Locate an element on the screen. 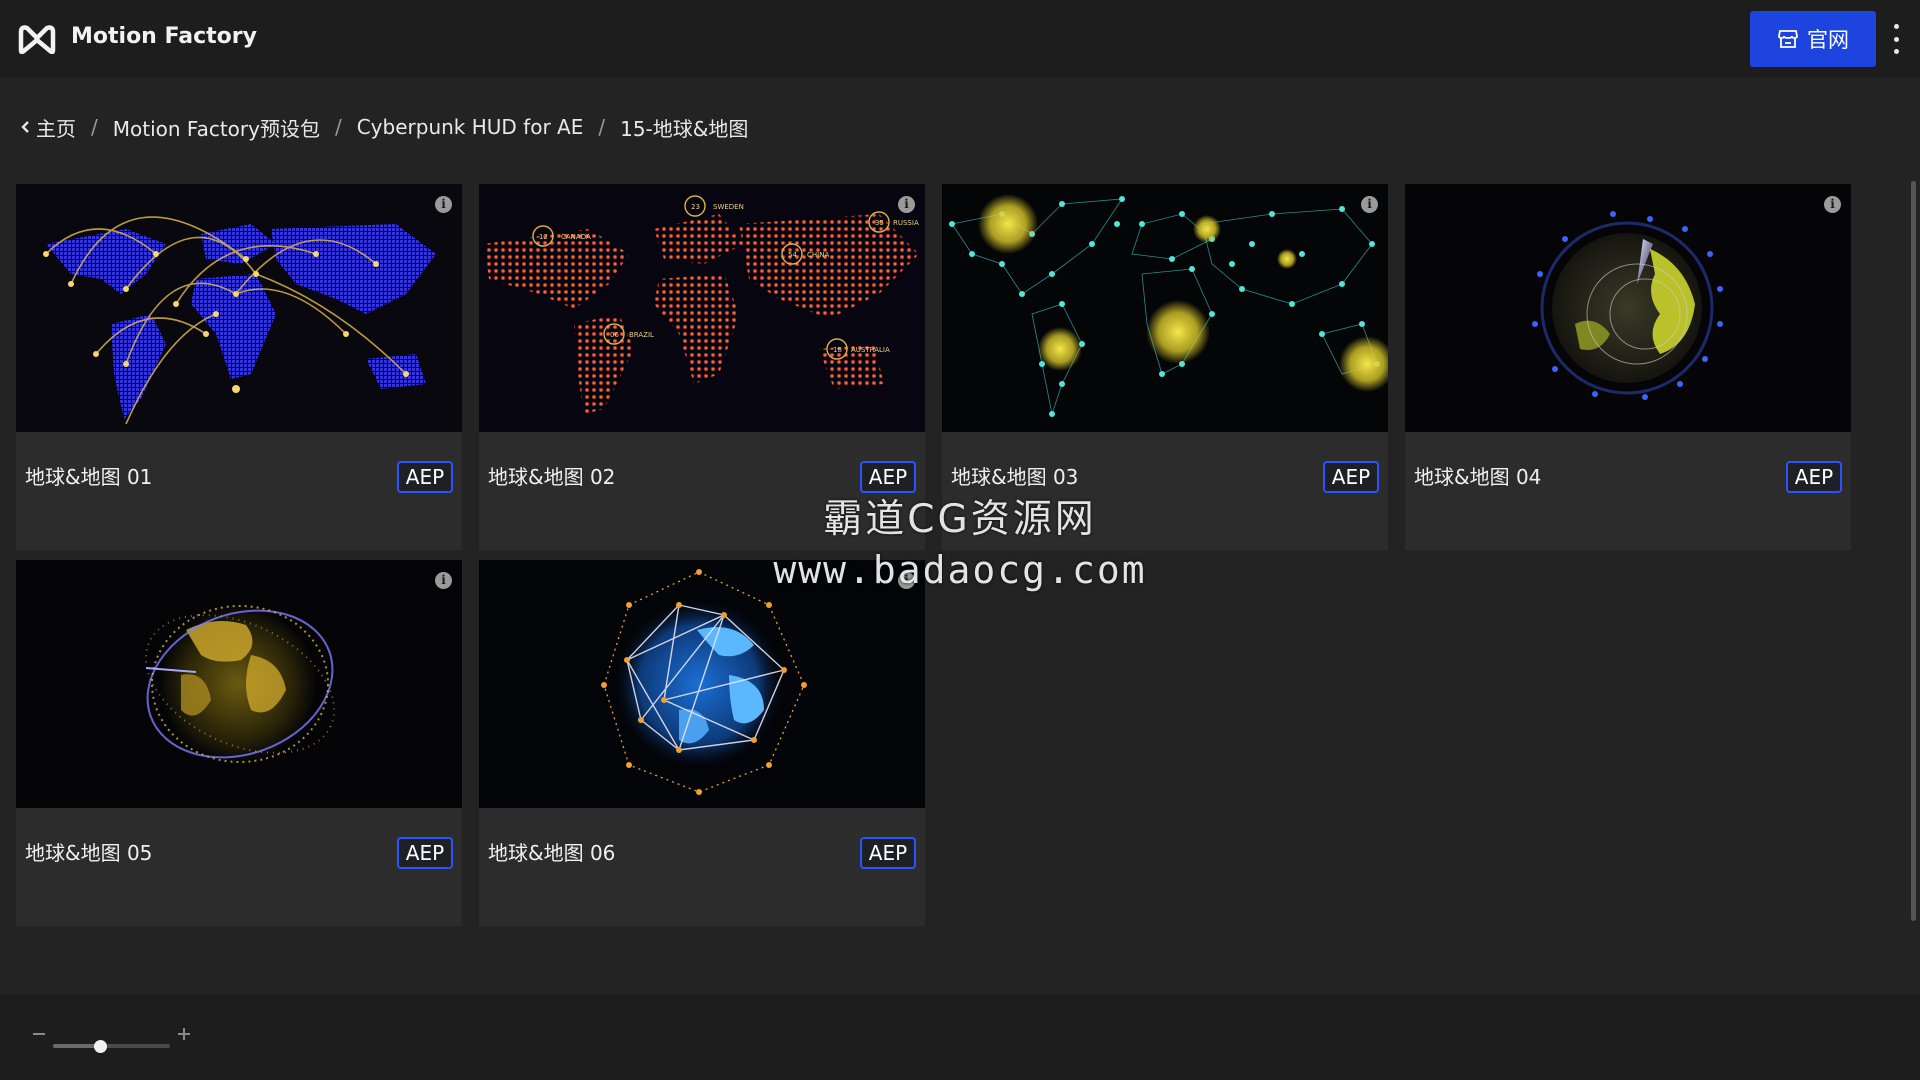  official-site-button: 官网 is located at coordinates (1813, 39).